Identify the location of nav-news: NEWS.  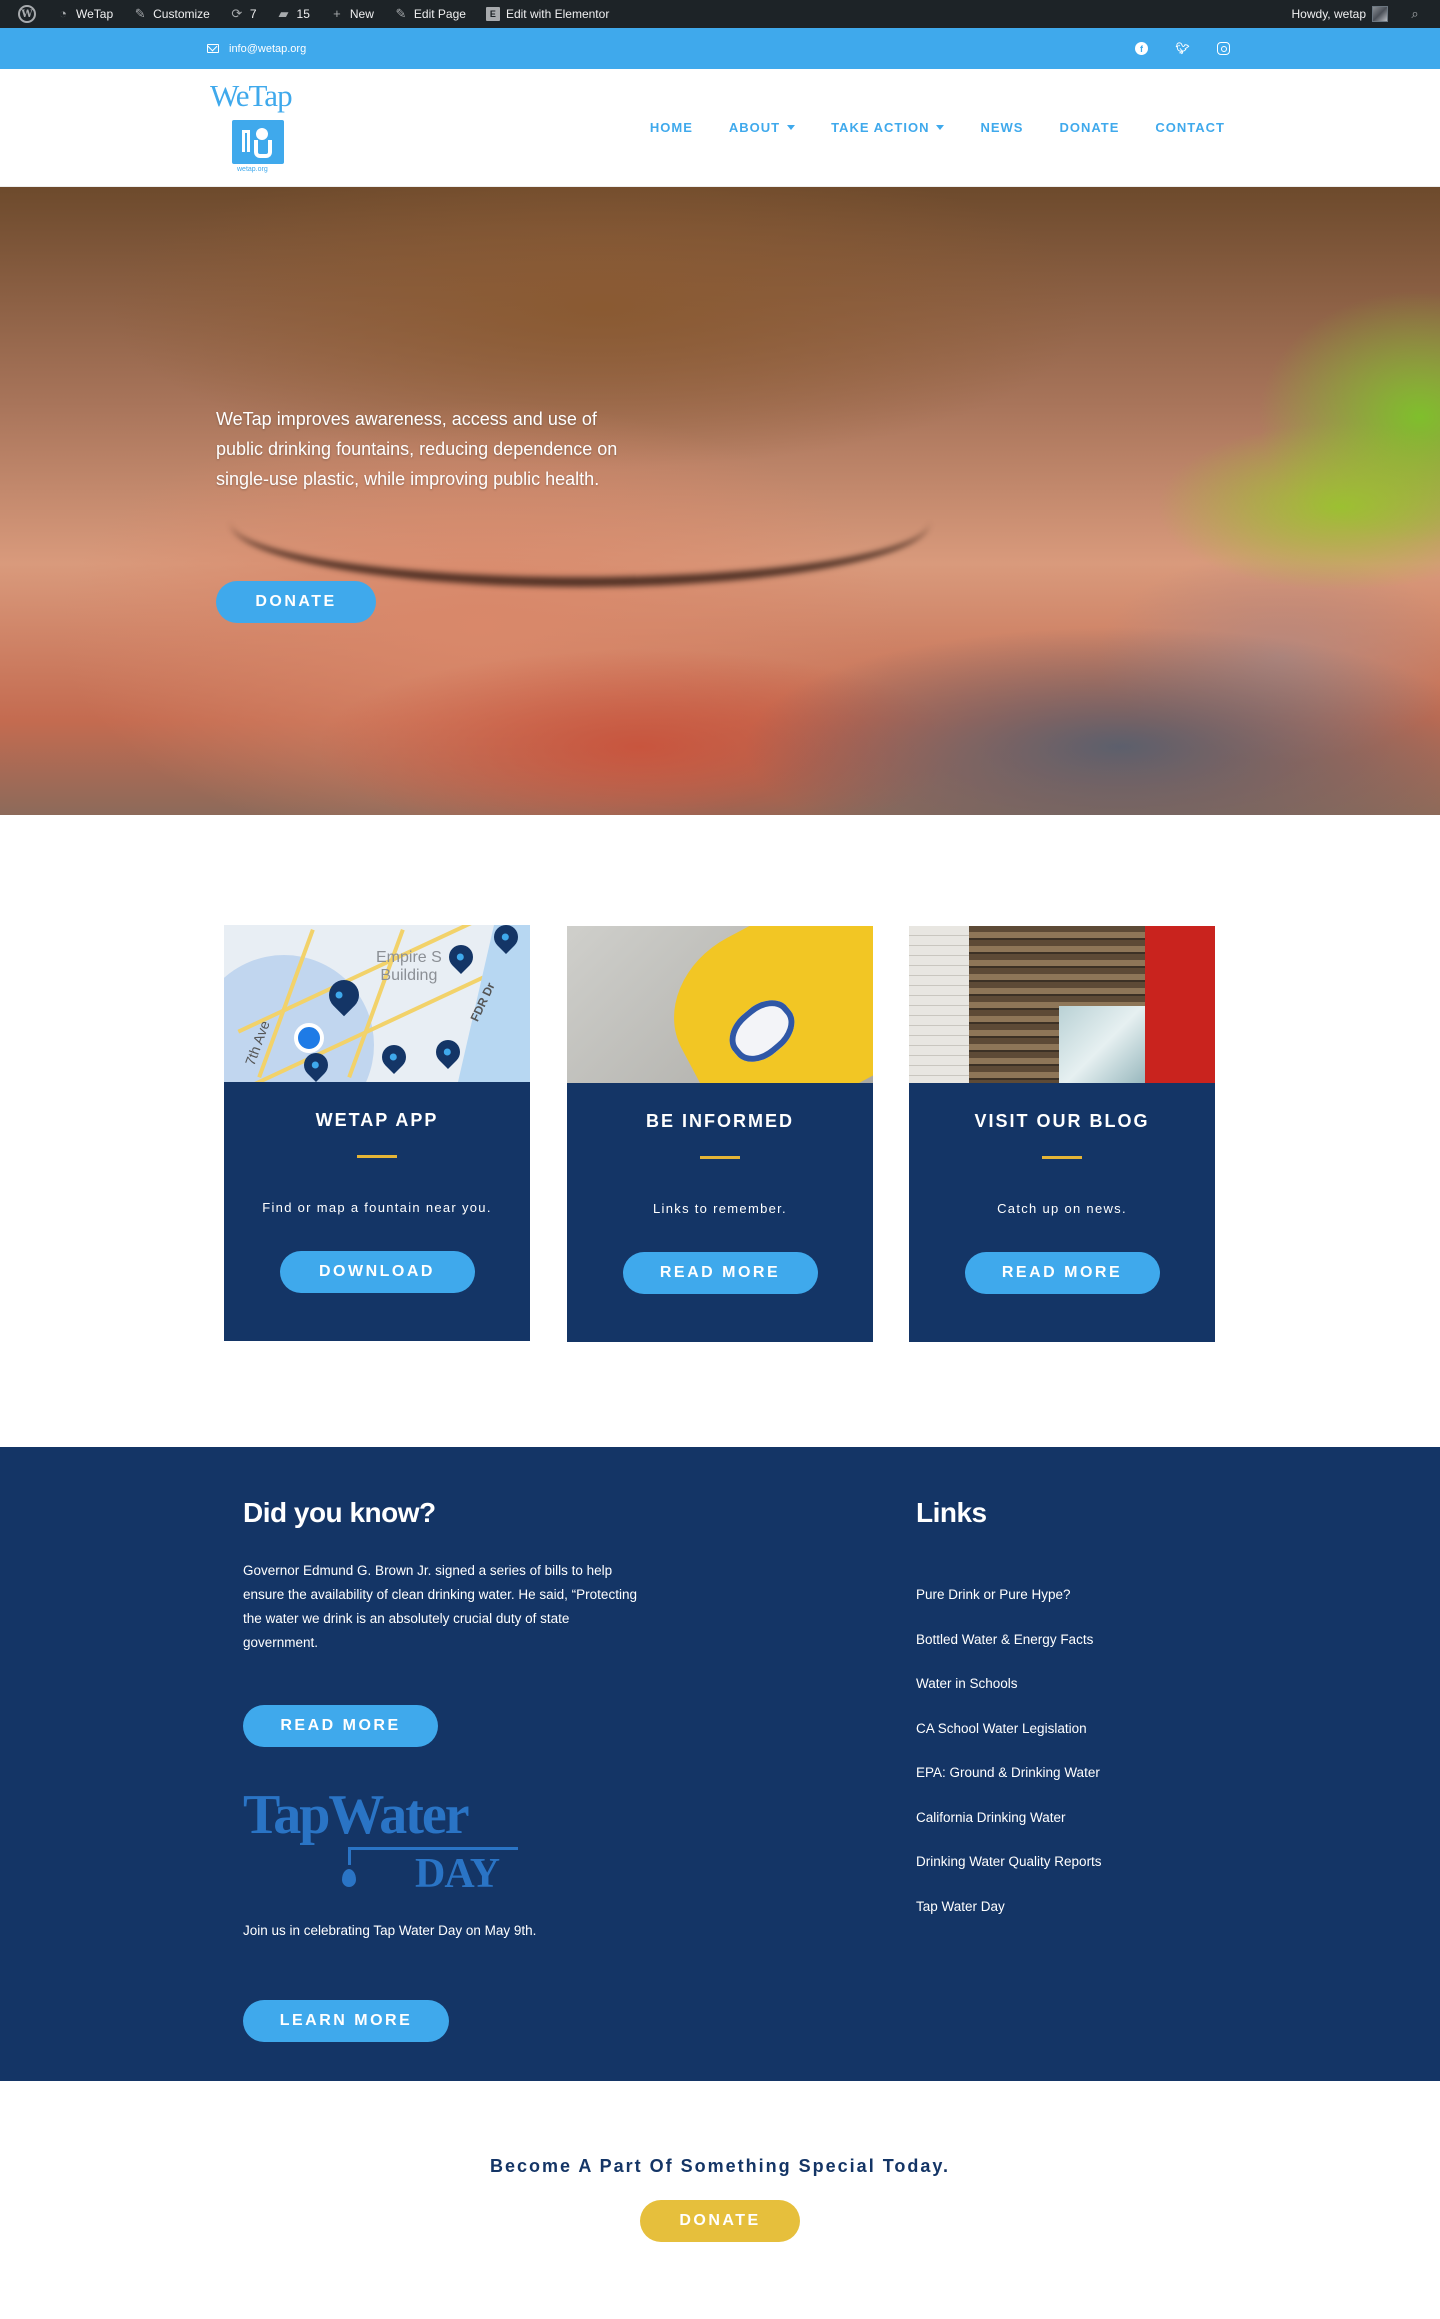
(1001, 127).